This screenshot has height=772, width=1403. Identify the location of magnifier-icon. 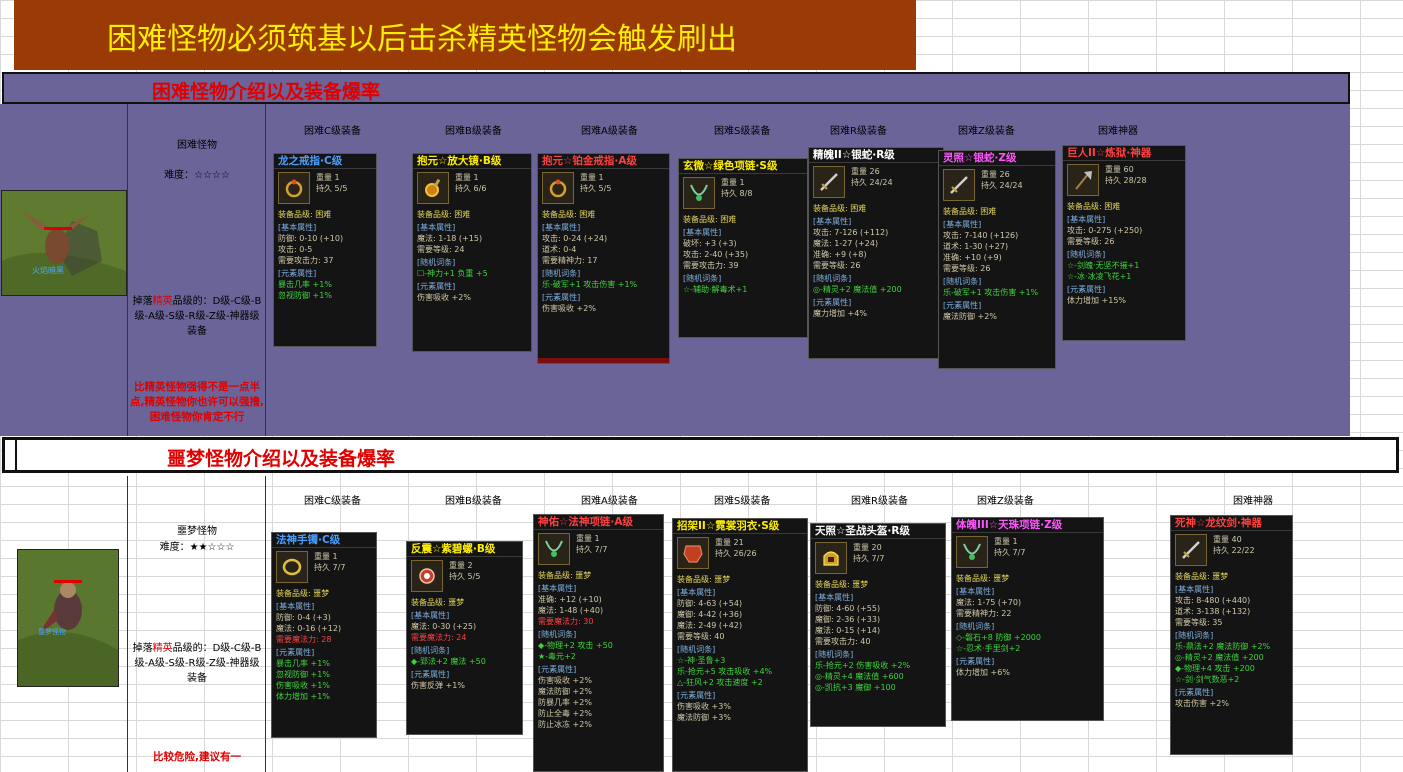
(433, 188).